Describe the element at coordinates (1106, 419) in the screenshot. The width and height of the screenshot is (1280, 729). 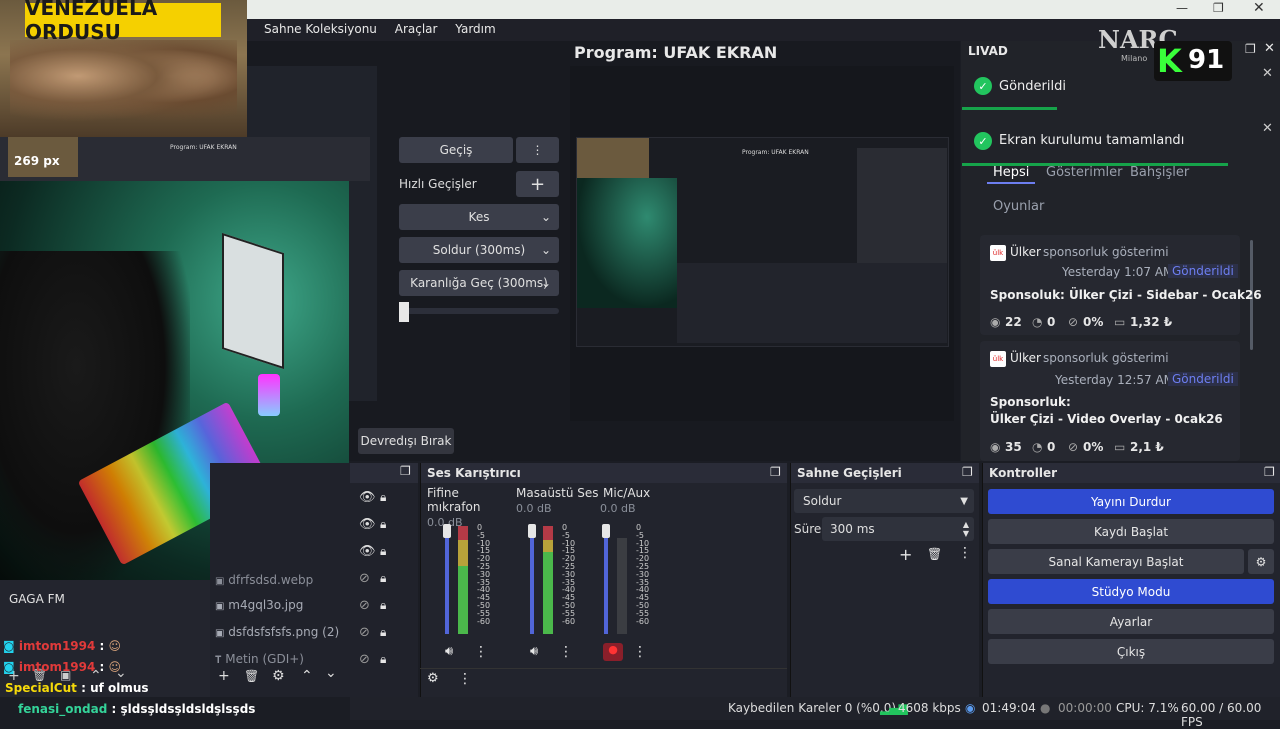
I see `card-title-line2: Ülker Çizi - Video Overlay - 0cak26` at that location.